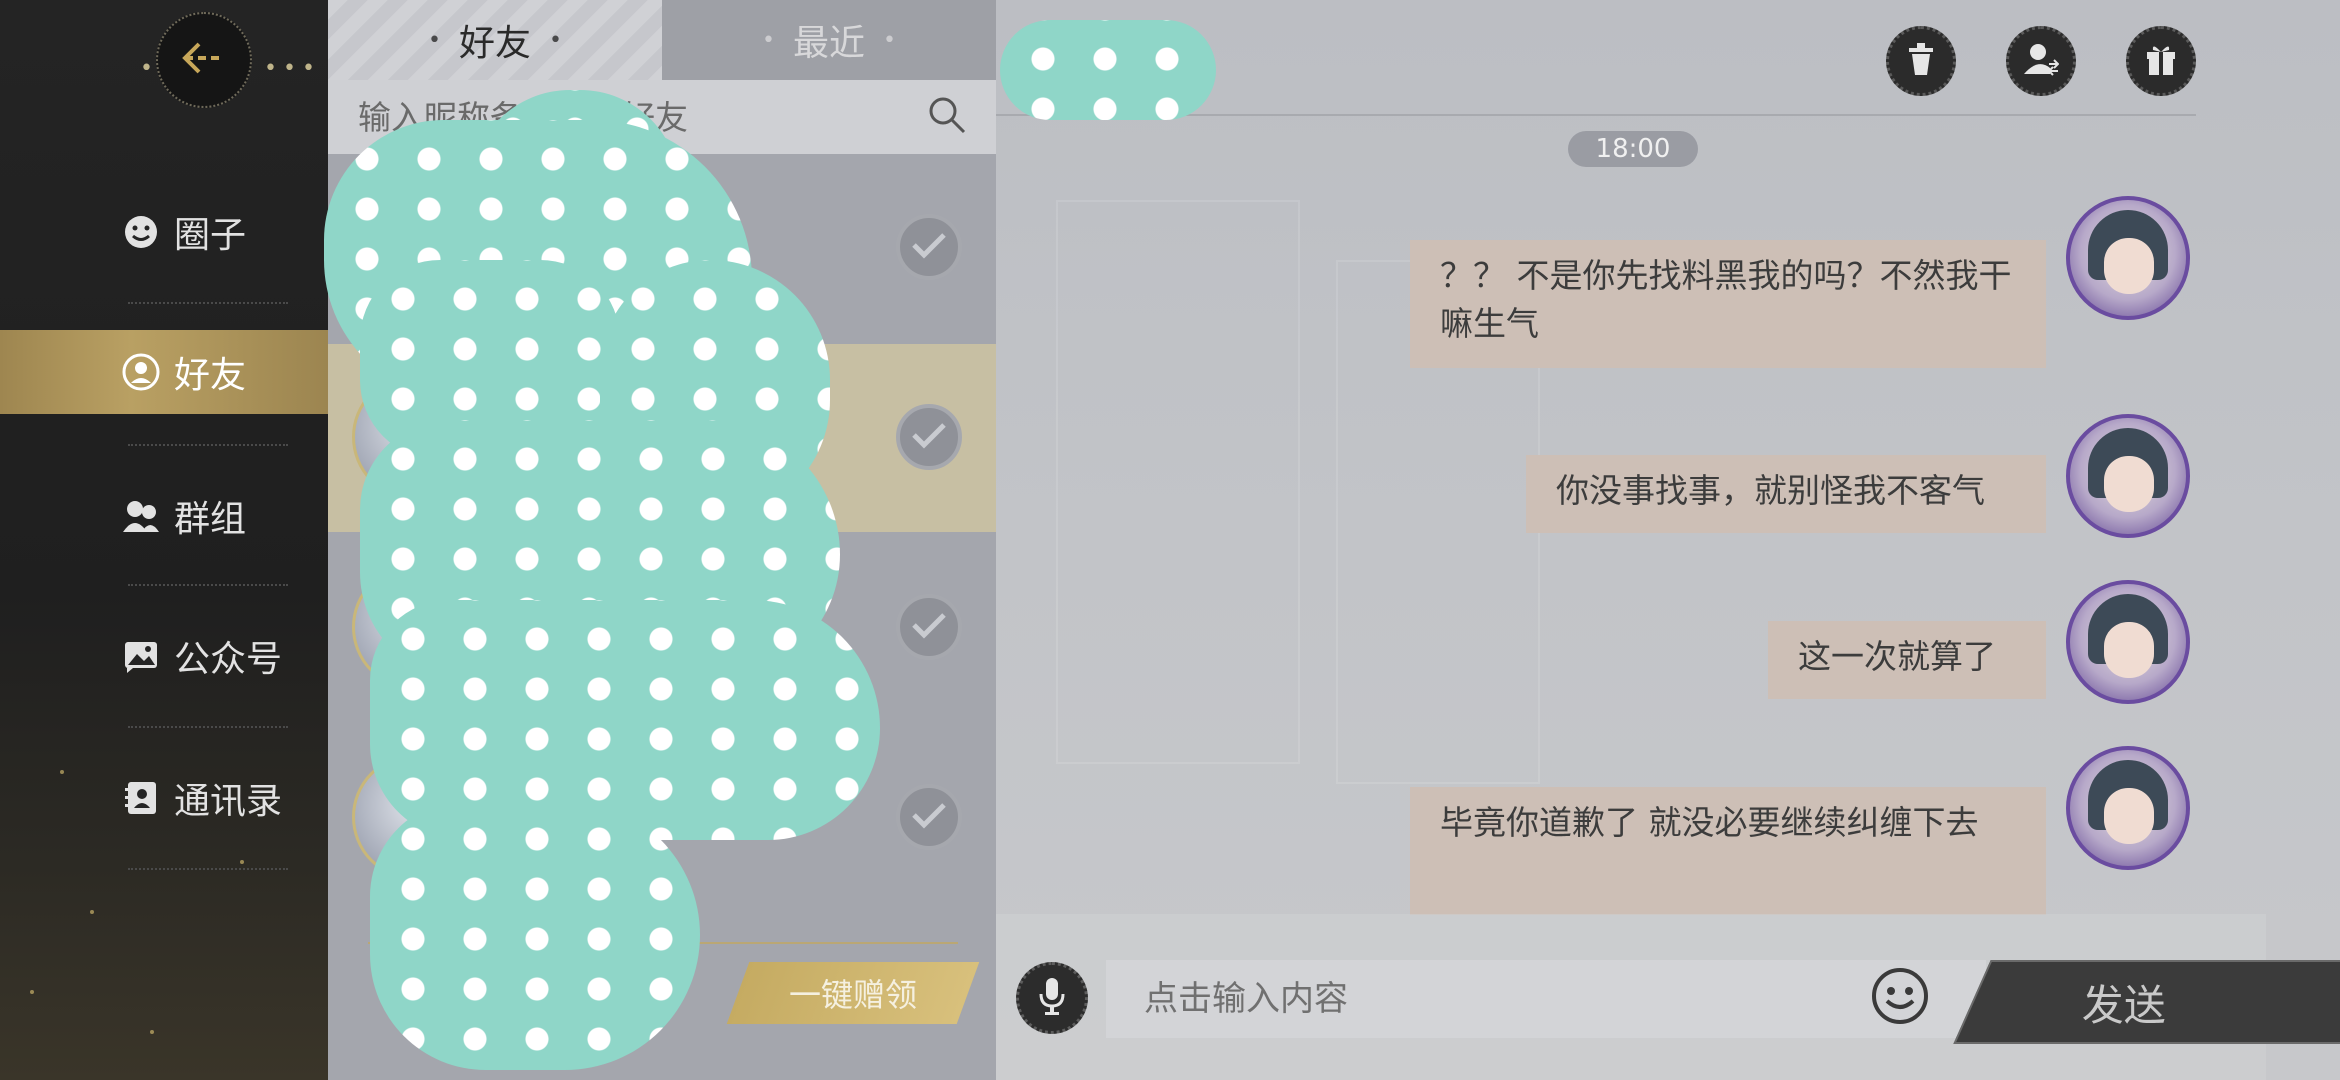 This screenshot has height=1080, width=2340. I want to click on voice-input-button, so click(1052, 998).